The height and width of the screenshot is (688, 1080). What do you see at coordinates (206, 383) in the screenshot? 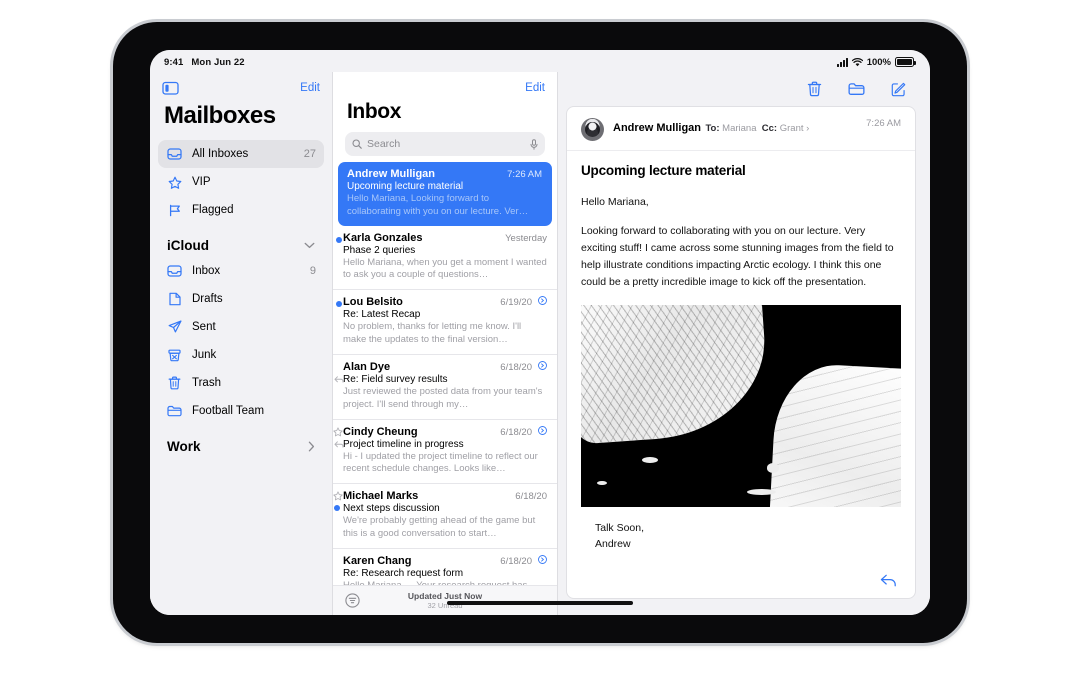
I see `sidebar-item-label: Trash` at bounding box center [206, 383].